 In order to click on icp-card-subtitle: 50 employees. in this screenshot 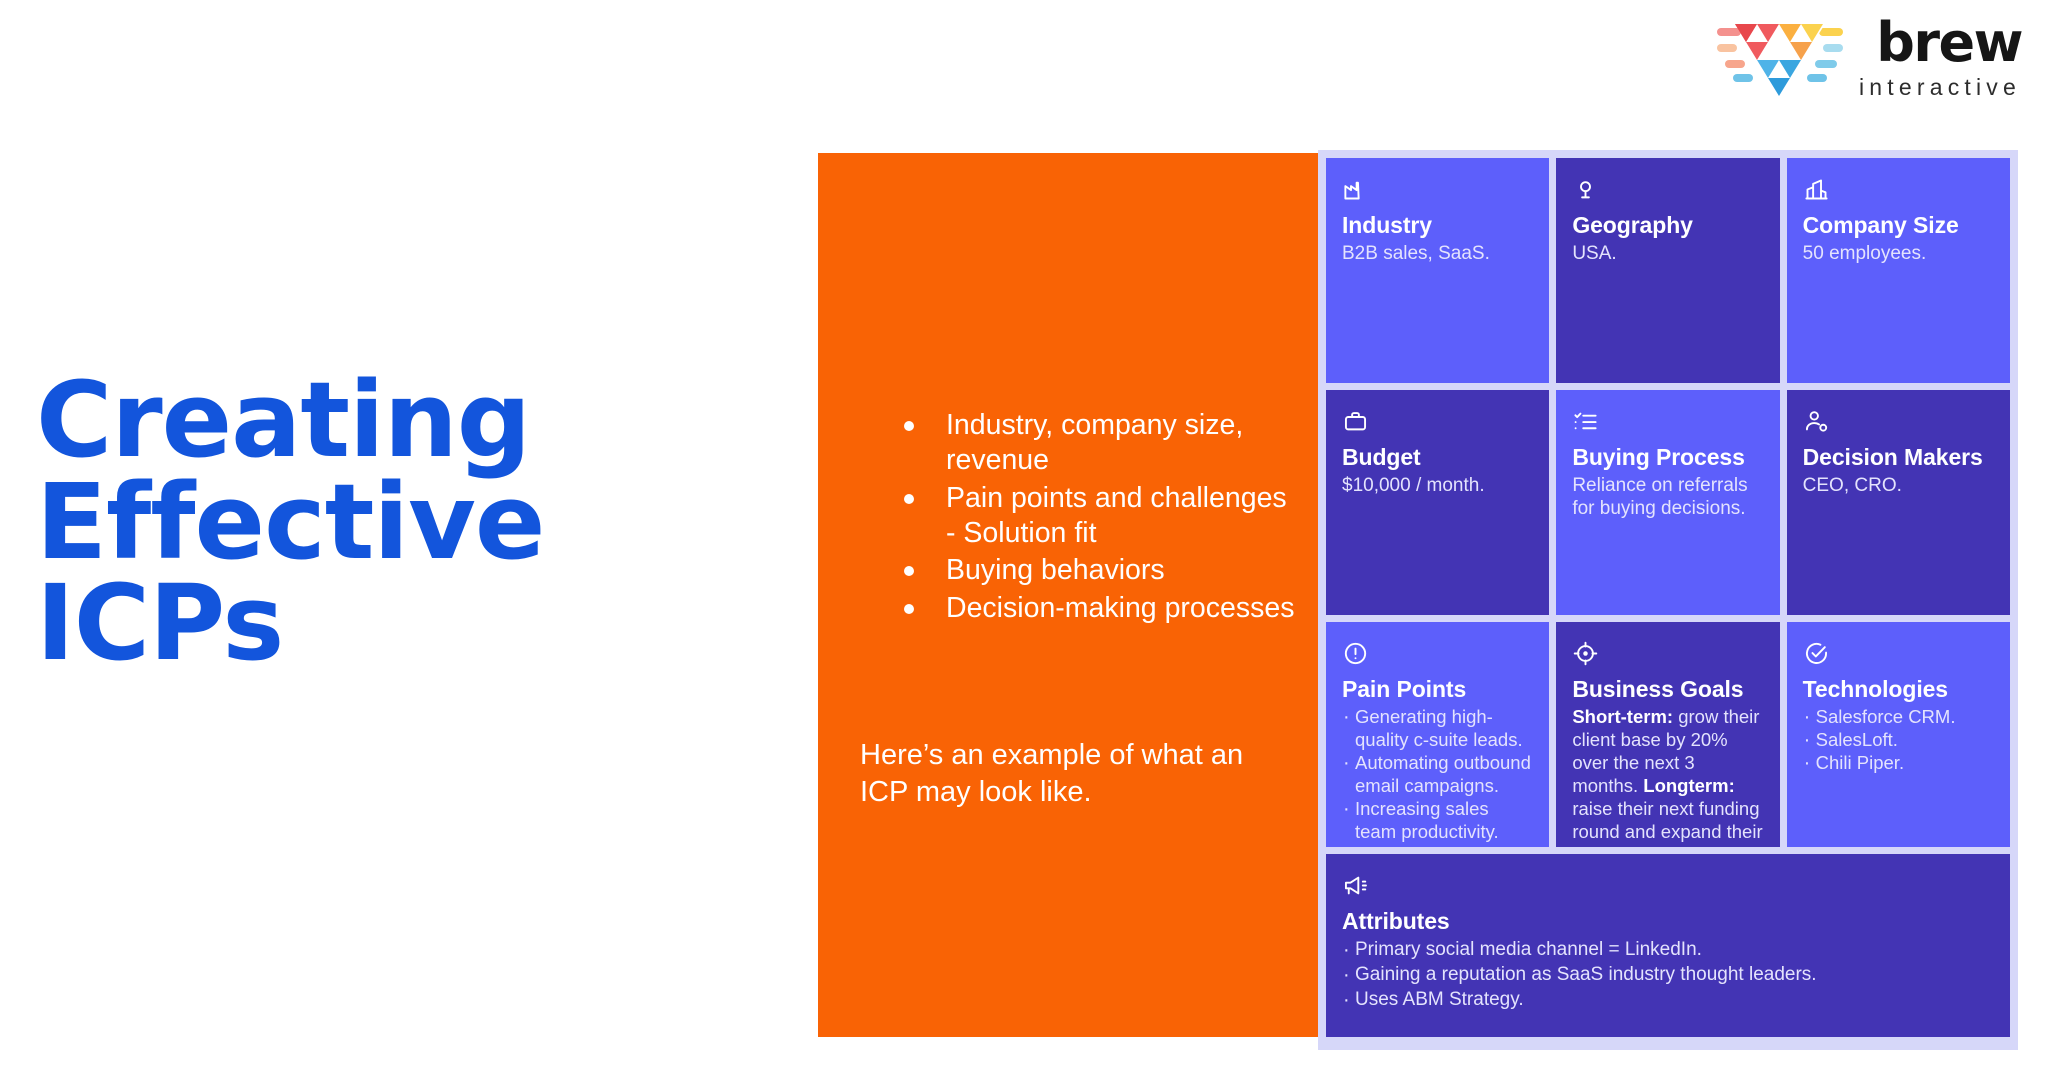, I will do `click(1864, 254)`.